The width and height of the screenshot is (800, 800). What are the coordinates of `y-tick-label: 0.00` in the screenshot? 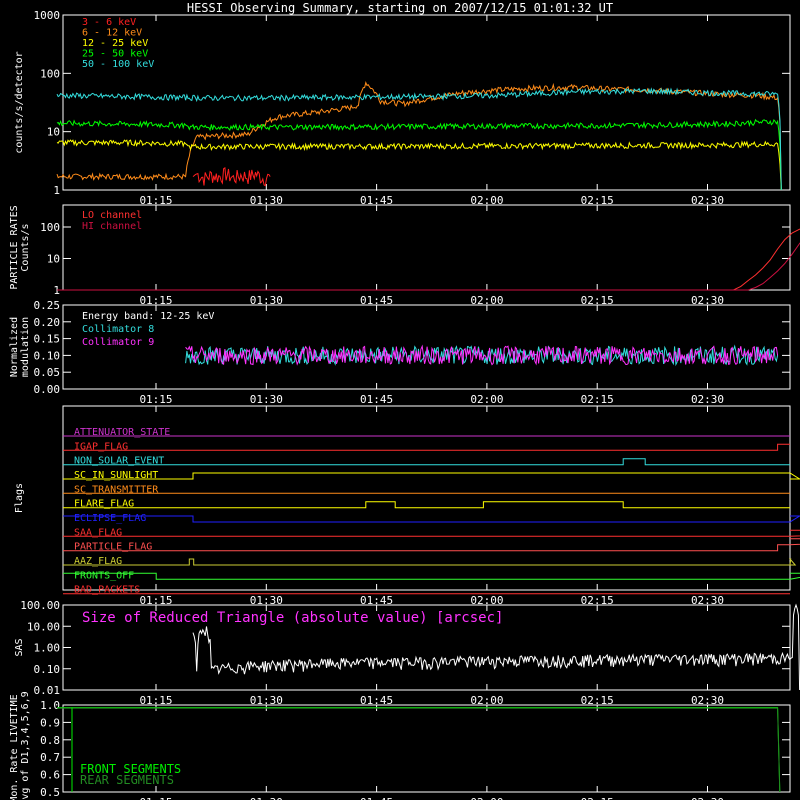 It's located at (47, 389).